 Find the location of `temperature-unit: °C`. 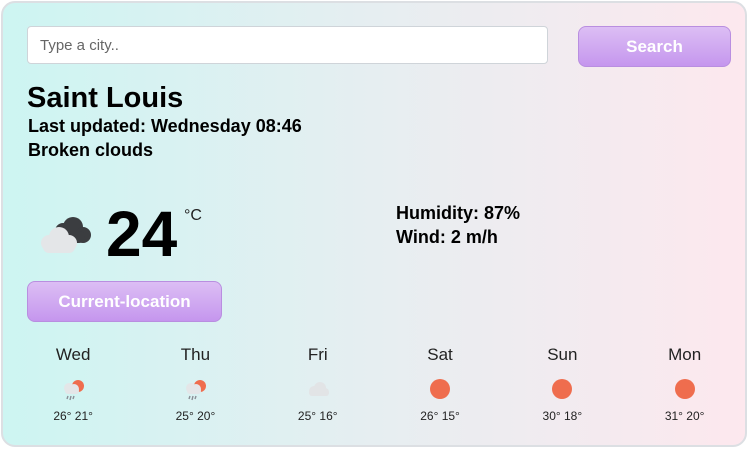

temperature-unit: °C is located at coordinates (193, 215).